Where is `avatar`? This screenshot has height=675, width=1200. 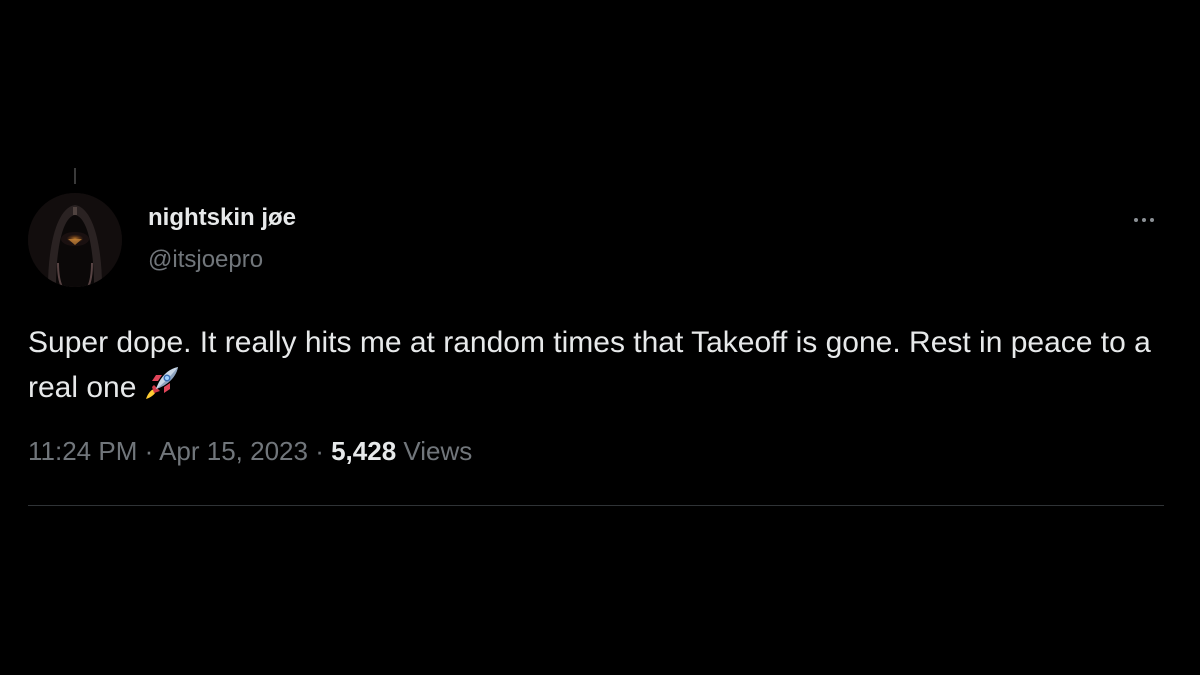
avatar is located at coordinates (75, 240).